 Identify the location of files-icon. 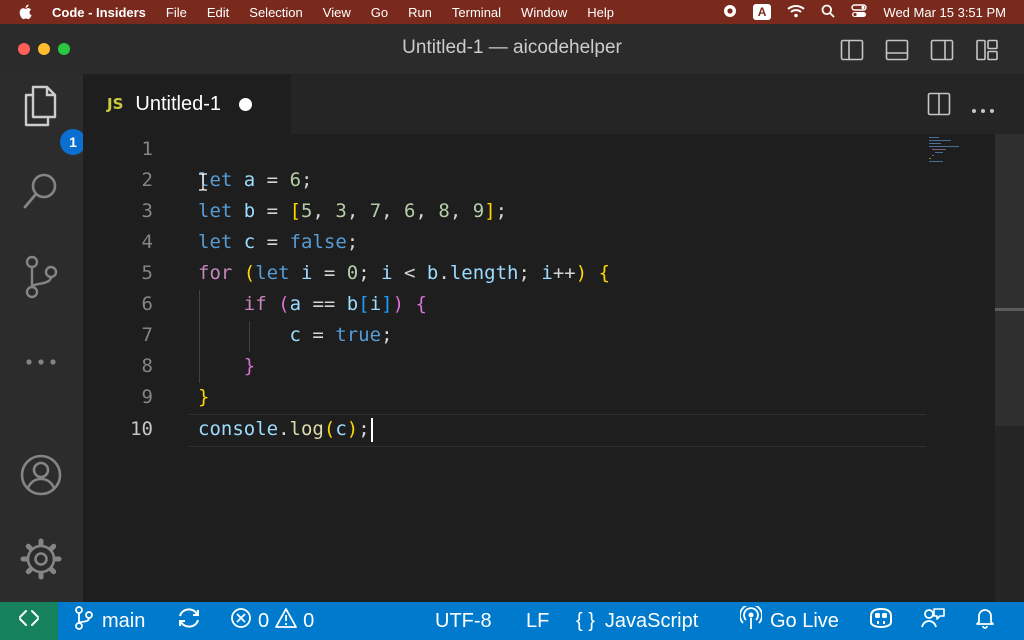
(41, 109).